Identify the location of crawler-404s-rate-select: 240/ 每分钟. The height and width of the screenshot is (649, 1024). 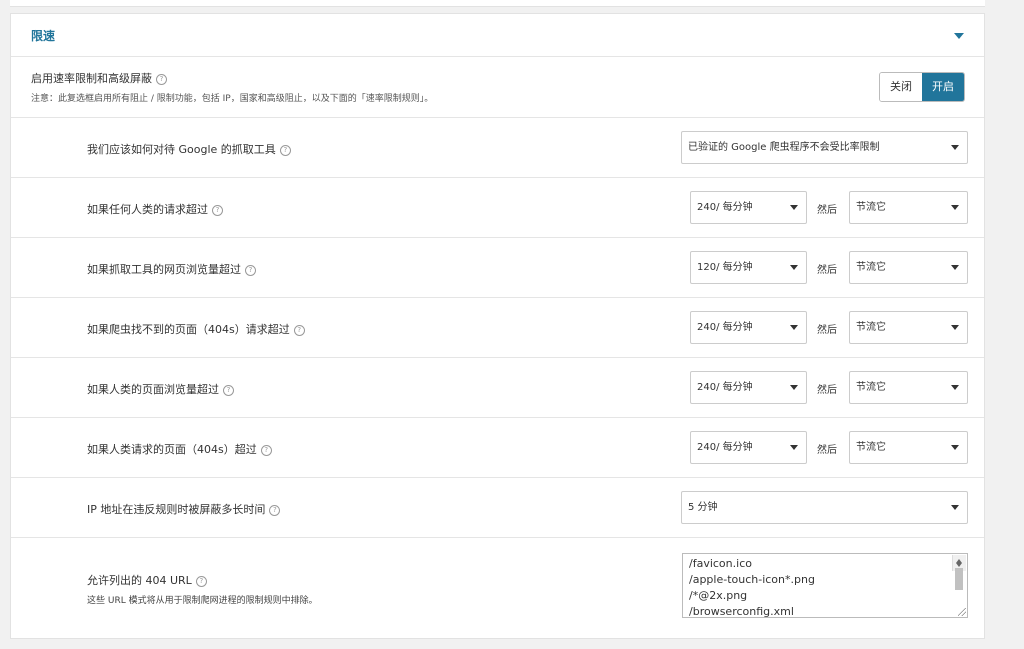
(748, 327).